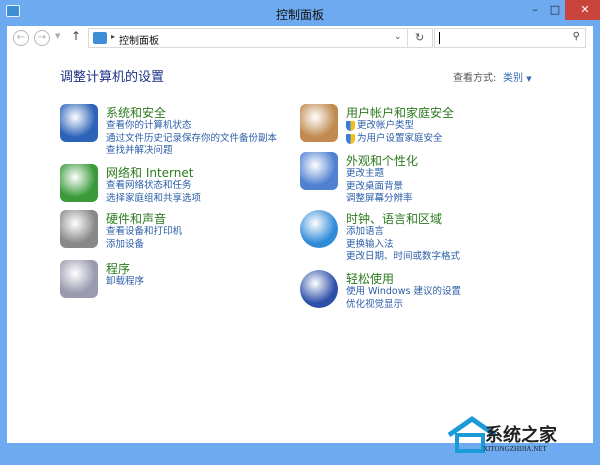 This screenshot has height=465, width=600. What do you see at coordinates (79, 123) in the screenshot?
I see `shield-icon` at bounding box center [79, 123].